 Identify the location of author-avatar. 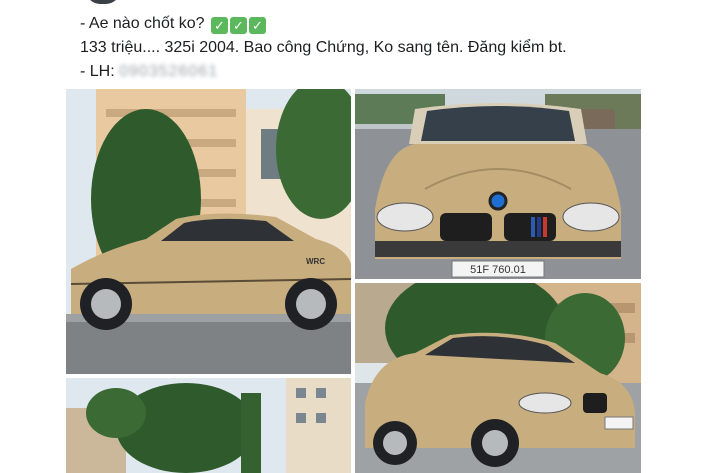
(103, 2).